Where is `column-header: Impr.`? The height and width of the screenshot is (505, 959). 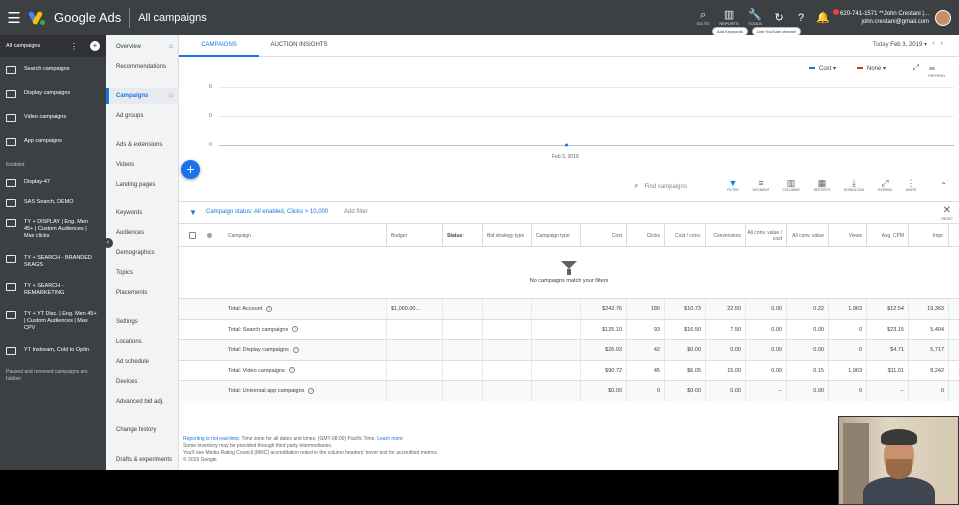
column-header: Impr. is located at coordinates (929, 235).